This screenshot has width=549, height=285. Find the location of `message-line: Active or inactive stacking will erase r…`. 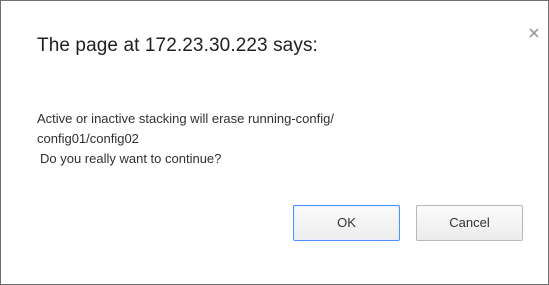

message-line: Active or inactive stacking will erase r… is located at coordinates (185, 118).